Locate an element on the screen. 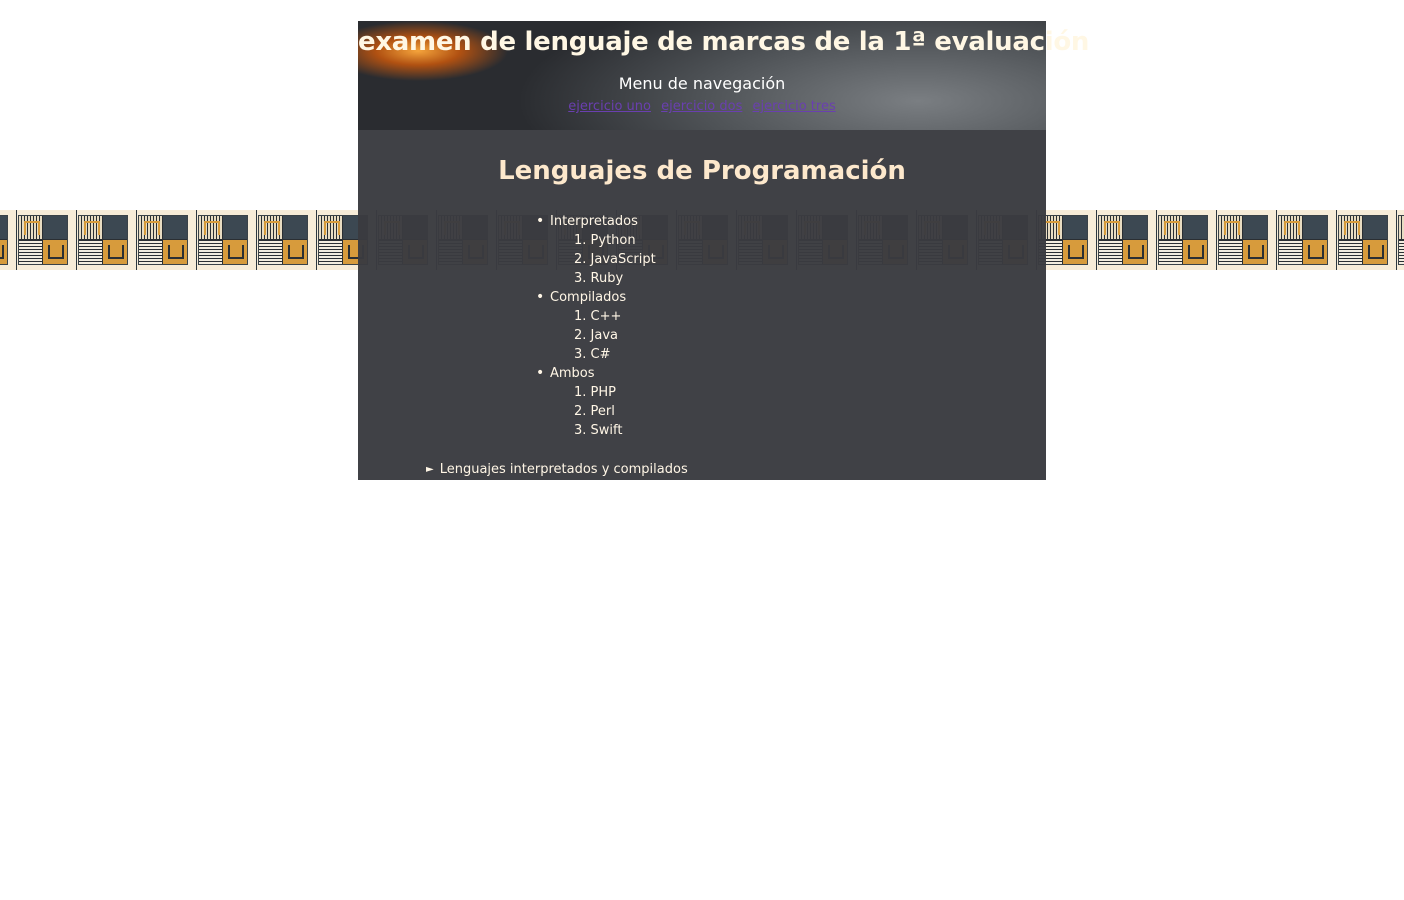  list-item: 3. C# is located at coordinates (592, 354).